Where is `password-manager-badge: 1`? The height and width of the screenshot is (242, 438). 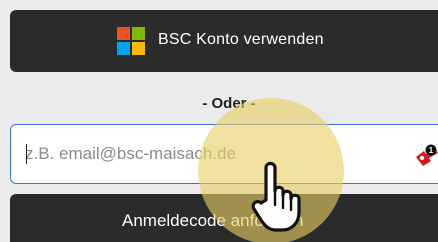
password-manager-badge: 1 is located at coordinates (431, 150).